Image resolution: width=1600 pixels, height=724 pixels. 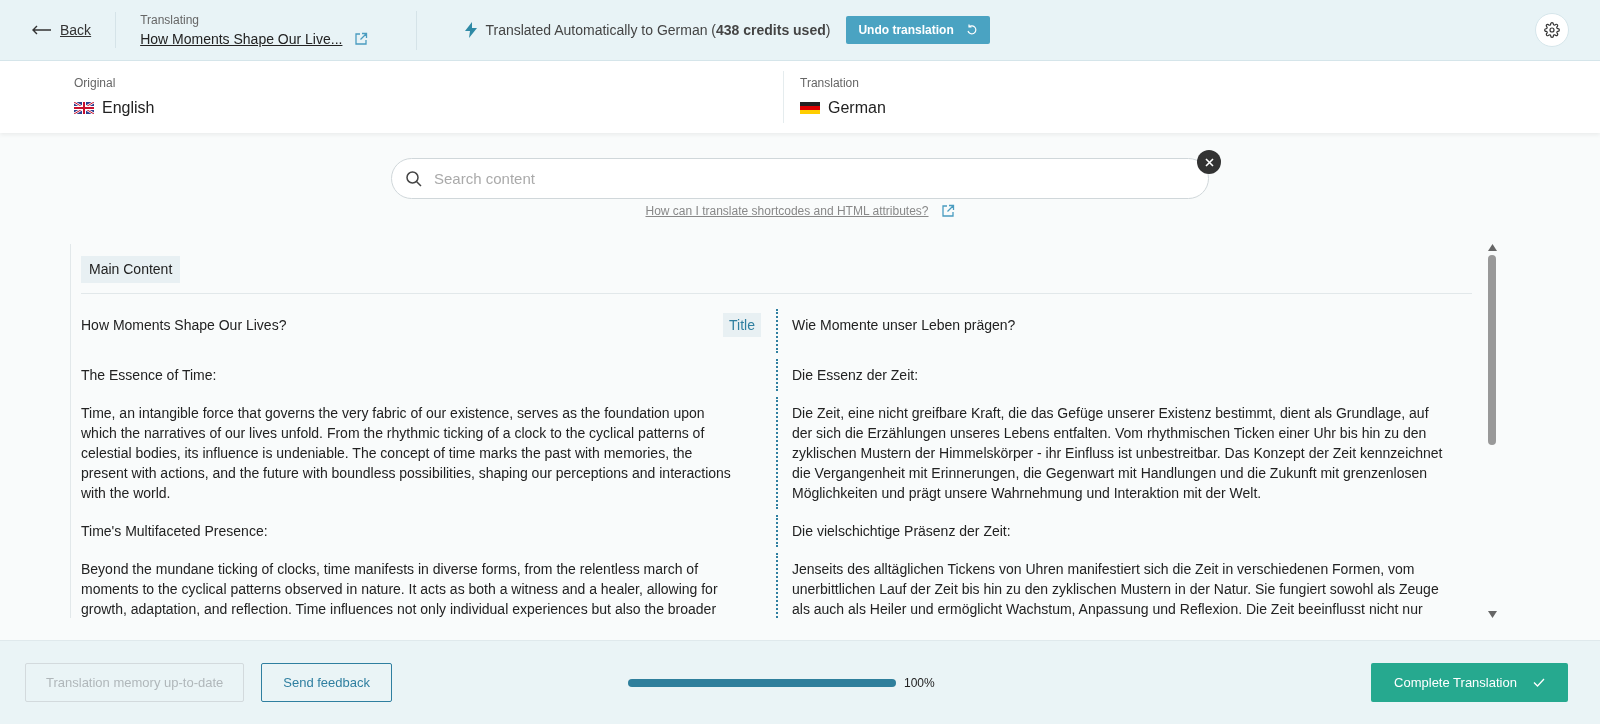 What do you see at coordinates (1492, 350) in the screenshot?
I see `scrollbar-thumb` at bounding box center [1492, 350].